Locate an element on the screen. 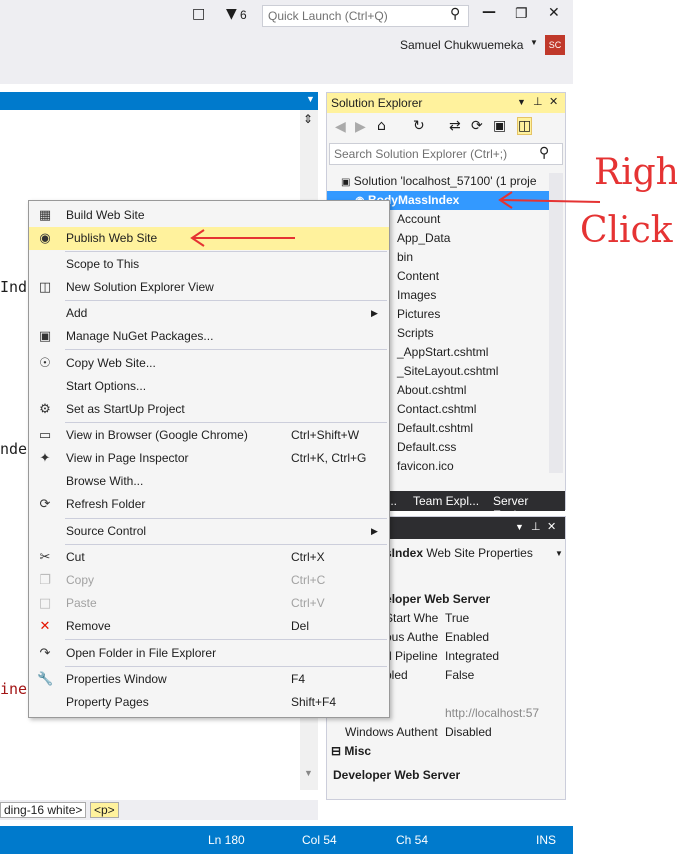 This screenshot has height=854, width=677. annotation-click: Click is located at coordinates (626, 230).